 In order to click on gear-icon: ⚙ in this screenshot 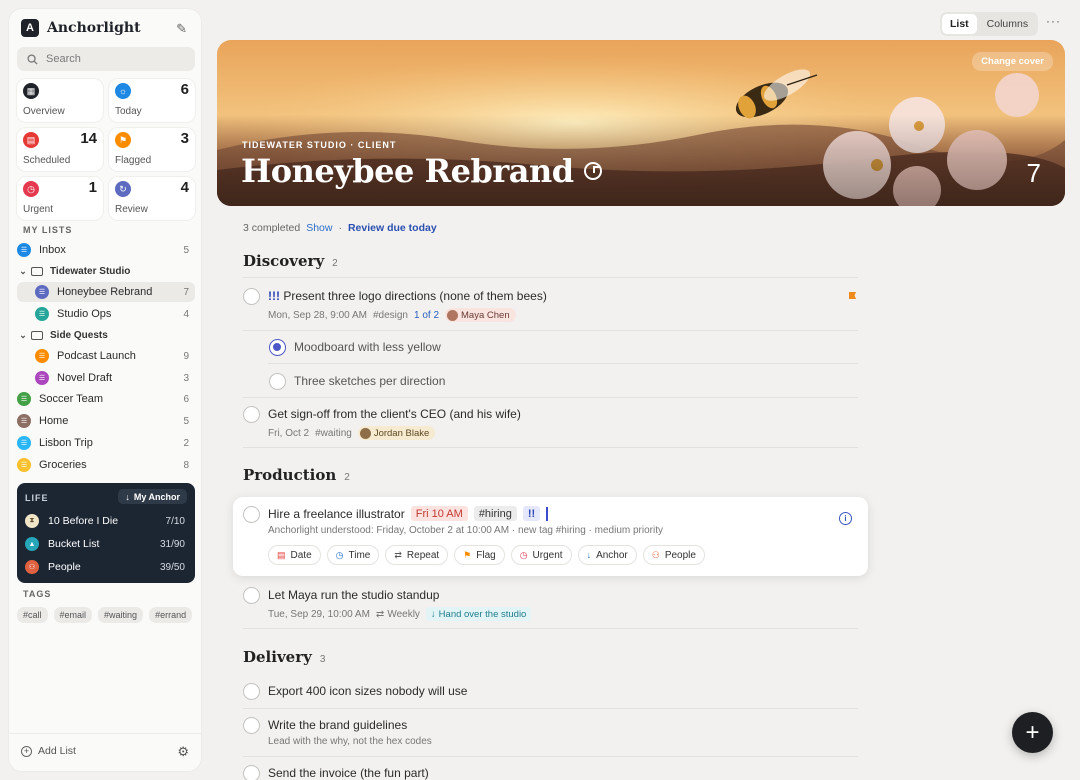, I will do `click(183, 752)`.